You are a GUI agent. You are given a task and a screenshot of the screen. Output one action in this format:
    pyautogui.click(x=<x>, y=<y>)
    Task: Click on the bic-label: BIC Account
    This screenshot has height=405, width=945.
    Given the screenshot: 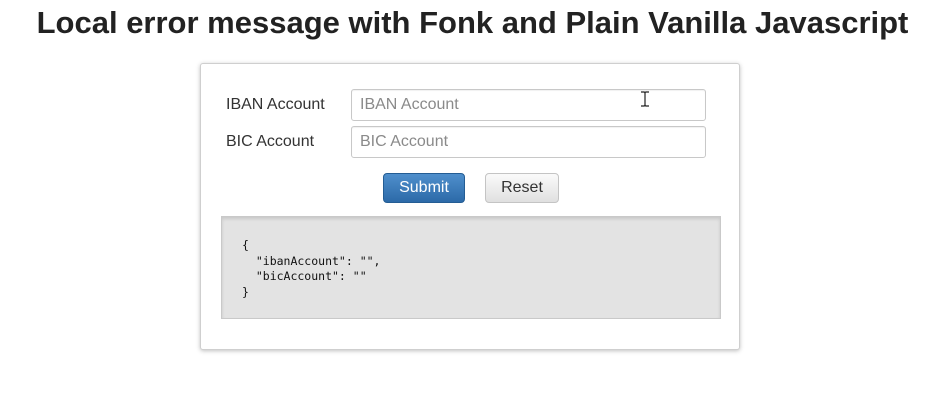 What is the action you would take?
    pyautogui.click(x=270, y=141)
    